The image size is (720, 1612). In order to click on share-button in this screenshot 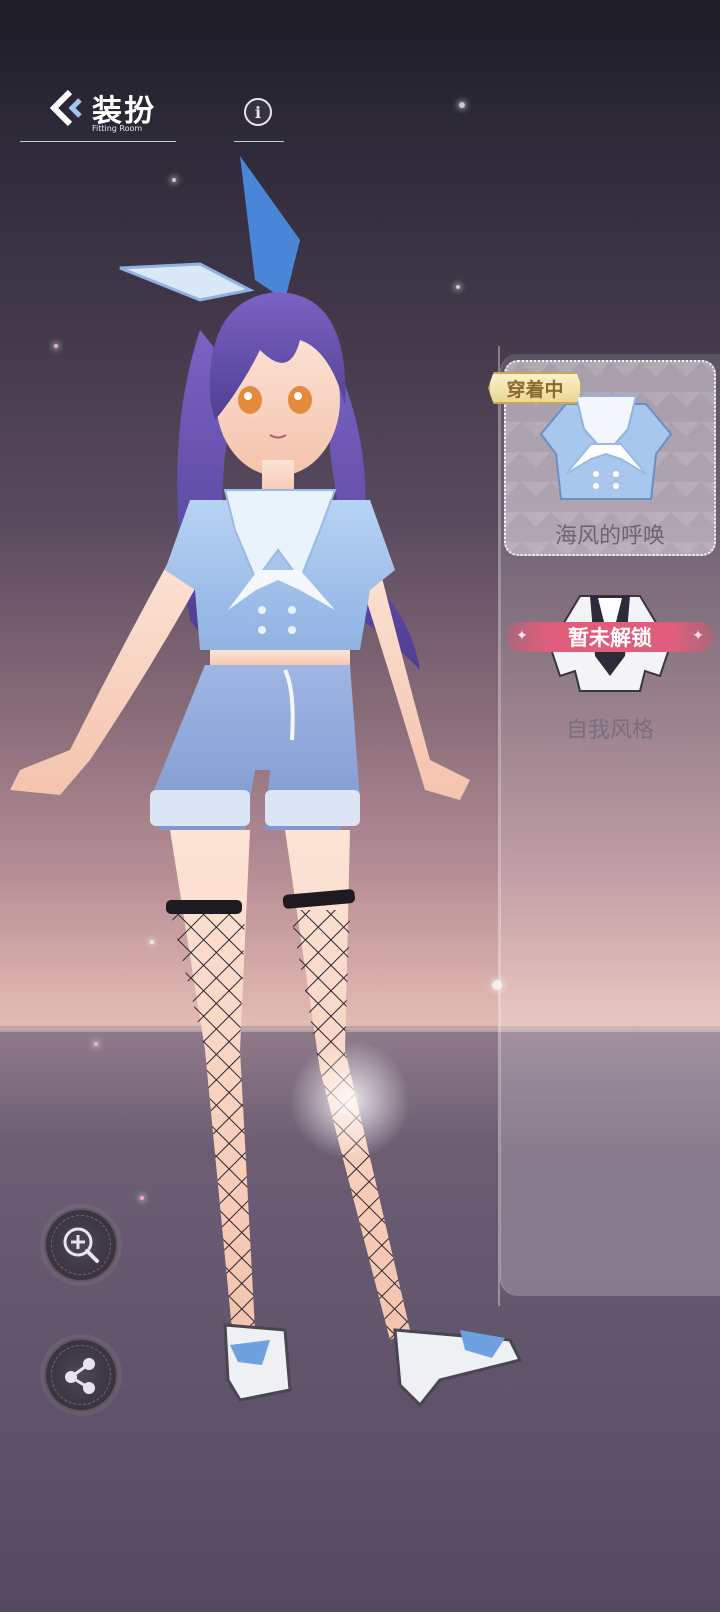, I will do `click(81, 1375)`.